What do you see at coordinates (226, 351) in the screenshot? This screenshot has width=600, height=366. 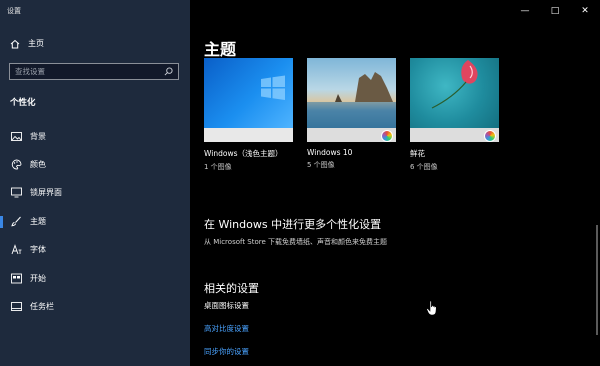 I see `sync-settings-link: 同步你的设置` at bounding box center [226, 351].